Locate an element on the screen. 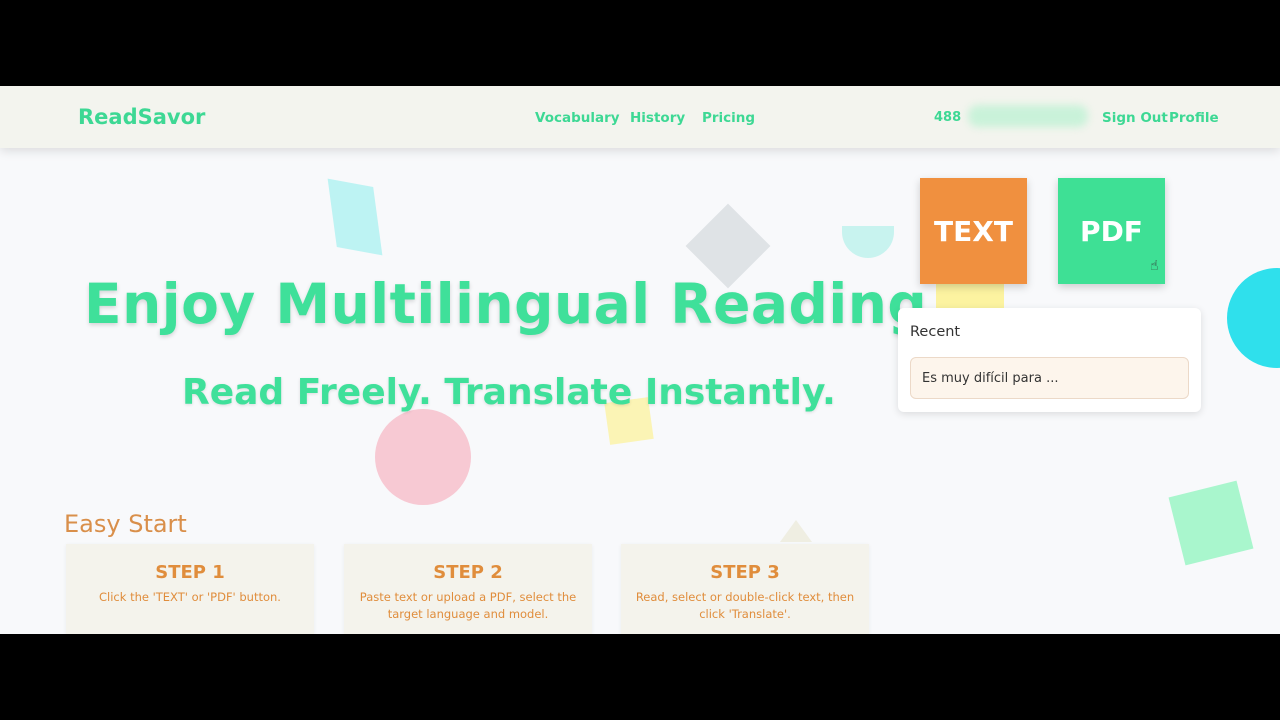  credits-count: 488 is located at coordinates (948, 117).